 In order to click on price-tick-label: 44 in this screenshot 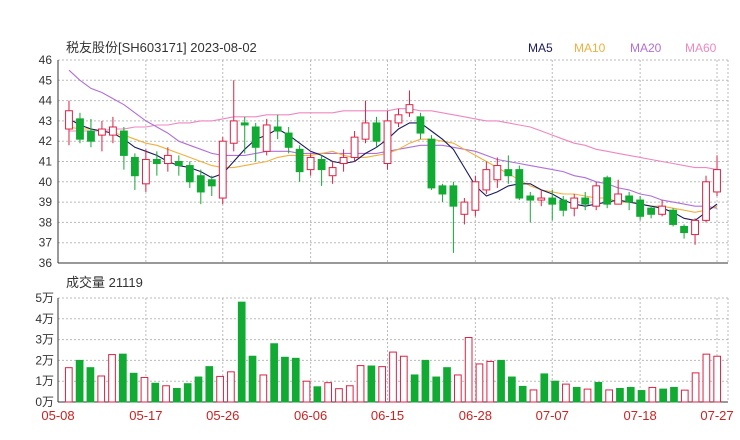, I will do `click(46, 101)`.